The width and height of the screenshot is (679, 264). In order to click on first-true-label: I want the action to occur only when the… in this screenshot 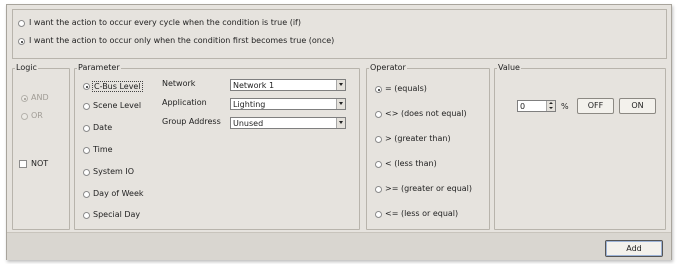, I will do `click(182, 40)`.